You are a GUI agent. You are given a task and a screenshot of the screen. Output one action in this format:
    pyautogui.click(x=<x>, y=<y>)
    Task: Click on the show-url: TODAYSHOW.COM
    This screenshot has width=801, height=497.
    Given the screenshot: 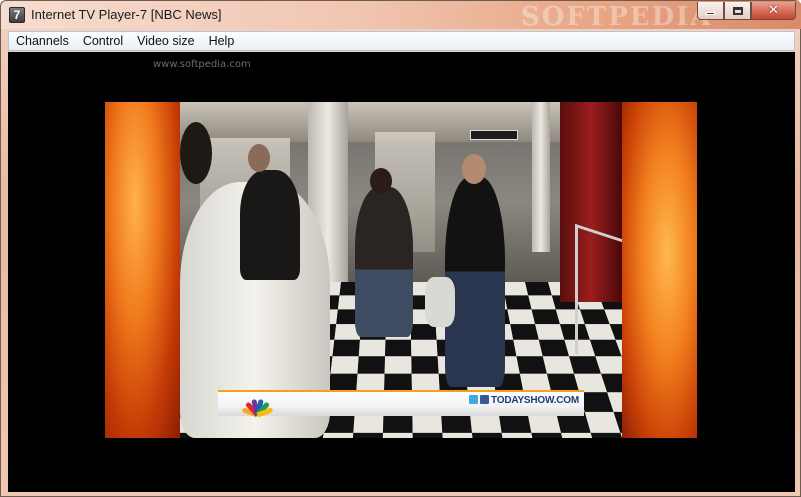 What is the action you would take?
    pyautogui.click(x=535, y=400)
    